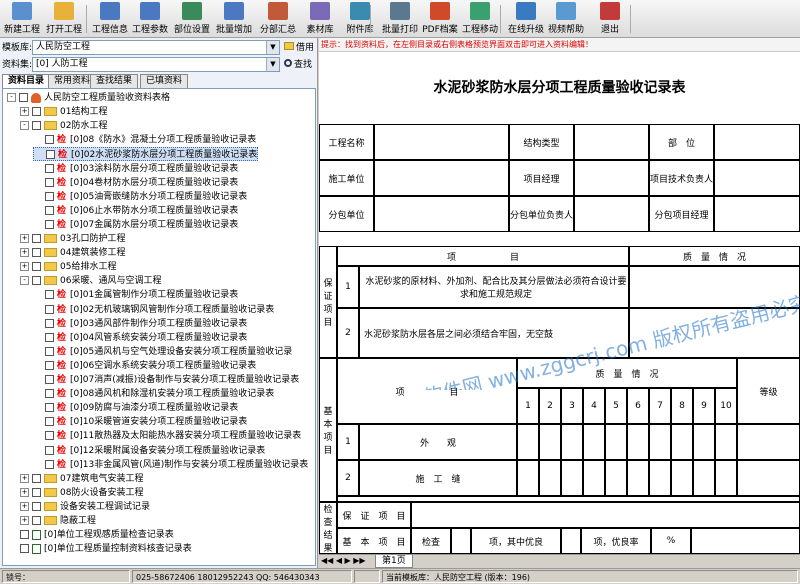 Image resolution: width=800 pixels, height=584 pixels. I want to click on tree-item: - 06采暖、通风与空调工程, so click(90, 281).